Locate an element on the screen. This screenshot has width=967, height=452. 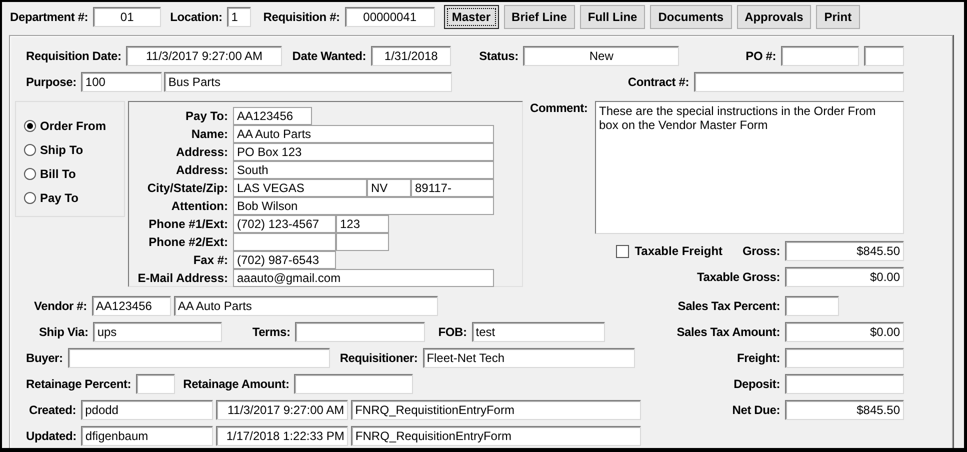
toolbar-button: Full Line is located at coordinates (613, 17).